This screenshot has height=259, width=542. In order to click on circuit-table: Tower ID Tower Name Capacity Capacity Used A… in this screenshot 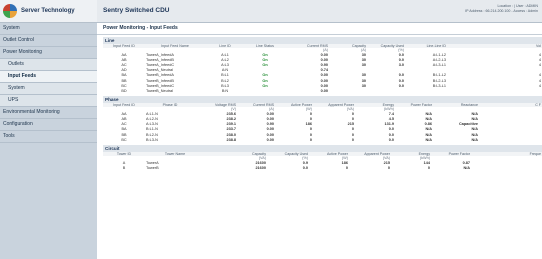, I will do `click(322, 161)`.